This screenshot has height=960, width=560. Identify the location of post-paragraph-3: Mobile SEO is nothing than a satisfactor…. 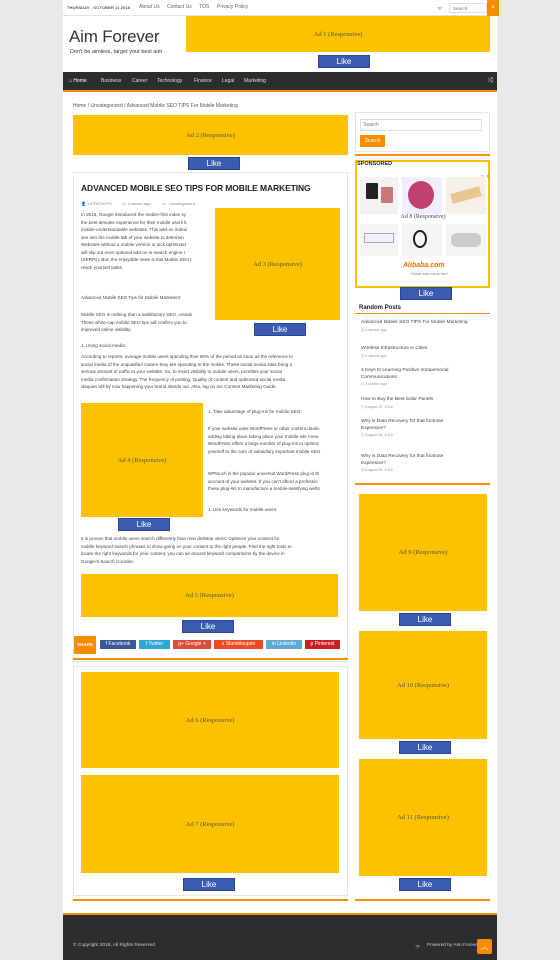
(155, 322).